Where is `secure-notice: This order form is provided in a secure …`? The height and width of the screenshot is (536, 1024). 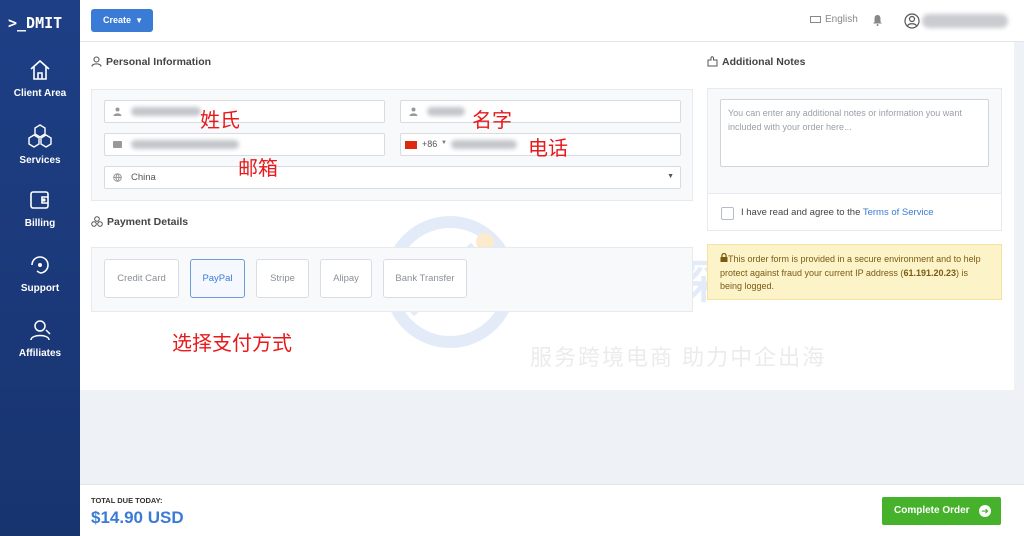
secure-notice: This order form is provided in a secure … is located at coordinates (854, 272).